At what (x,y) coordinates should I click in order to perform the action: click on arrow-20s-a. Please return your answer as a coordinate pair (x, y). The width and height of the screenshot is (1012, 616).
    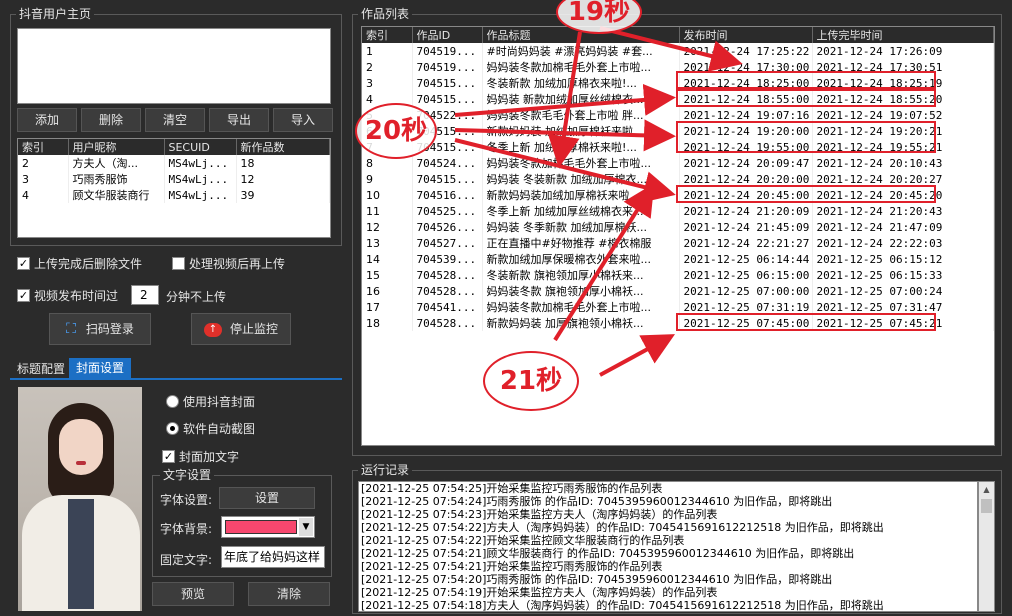
    Looking at the image, I should click on (565, 100).